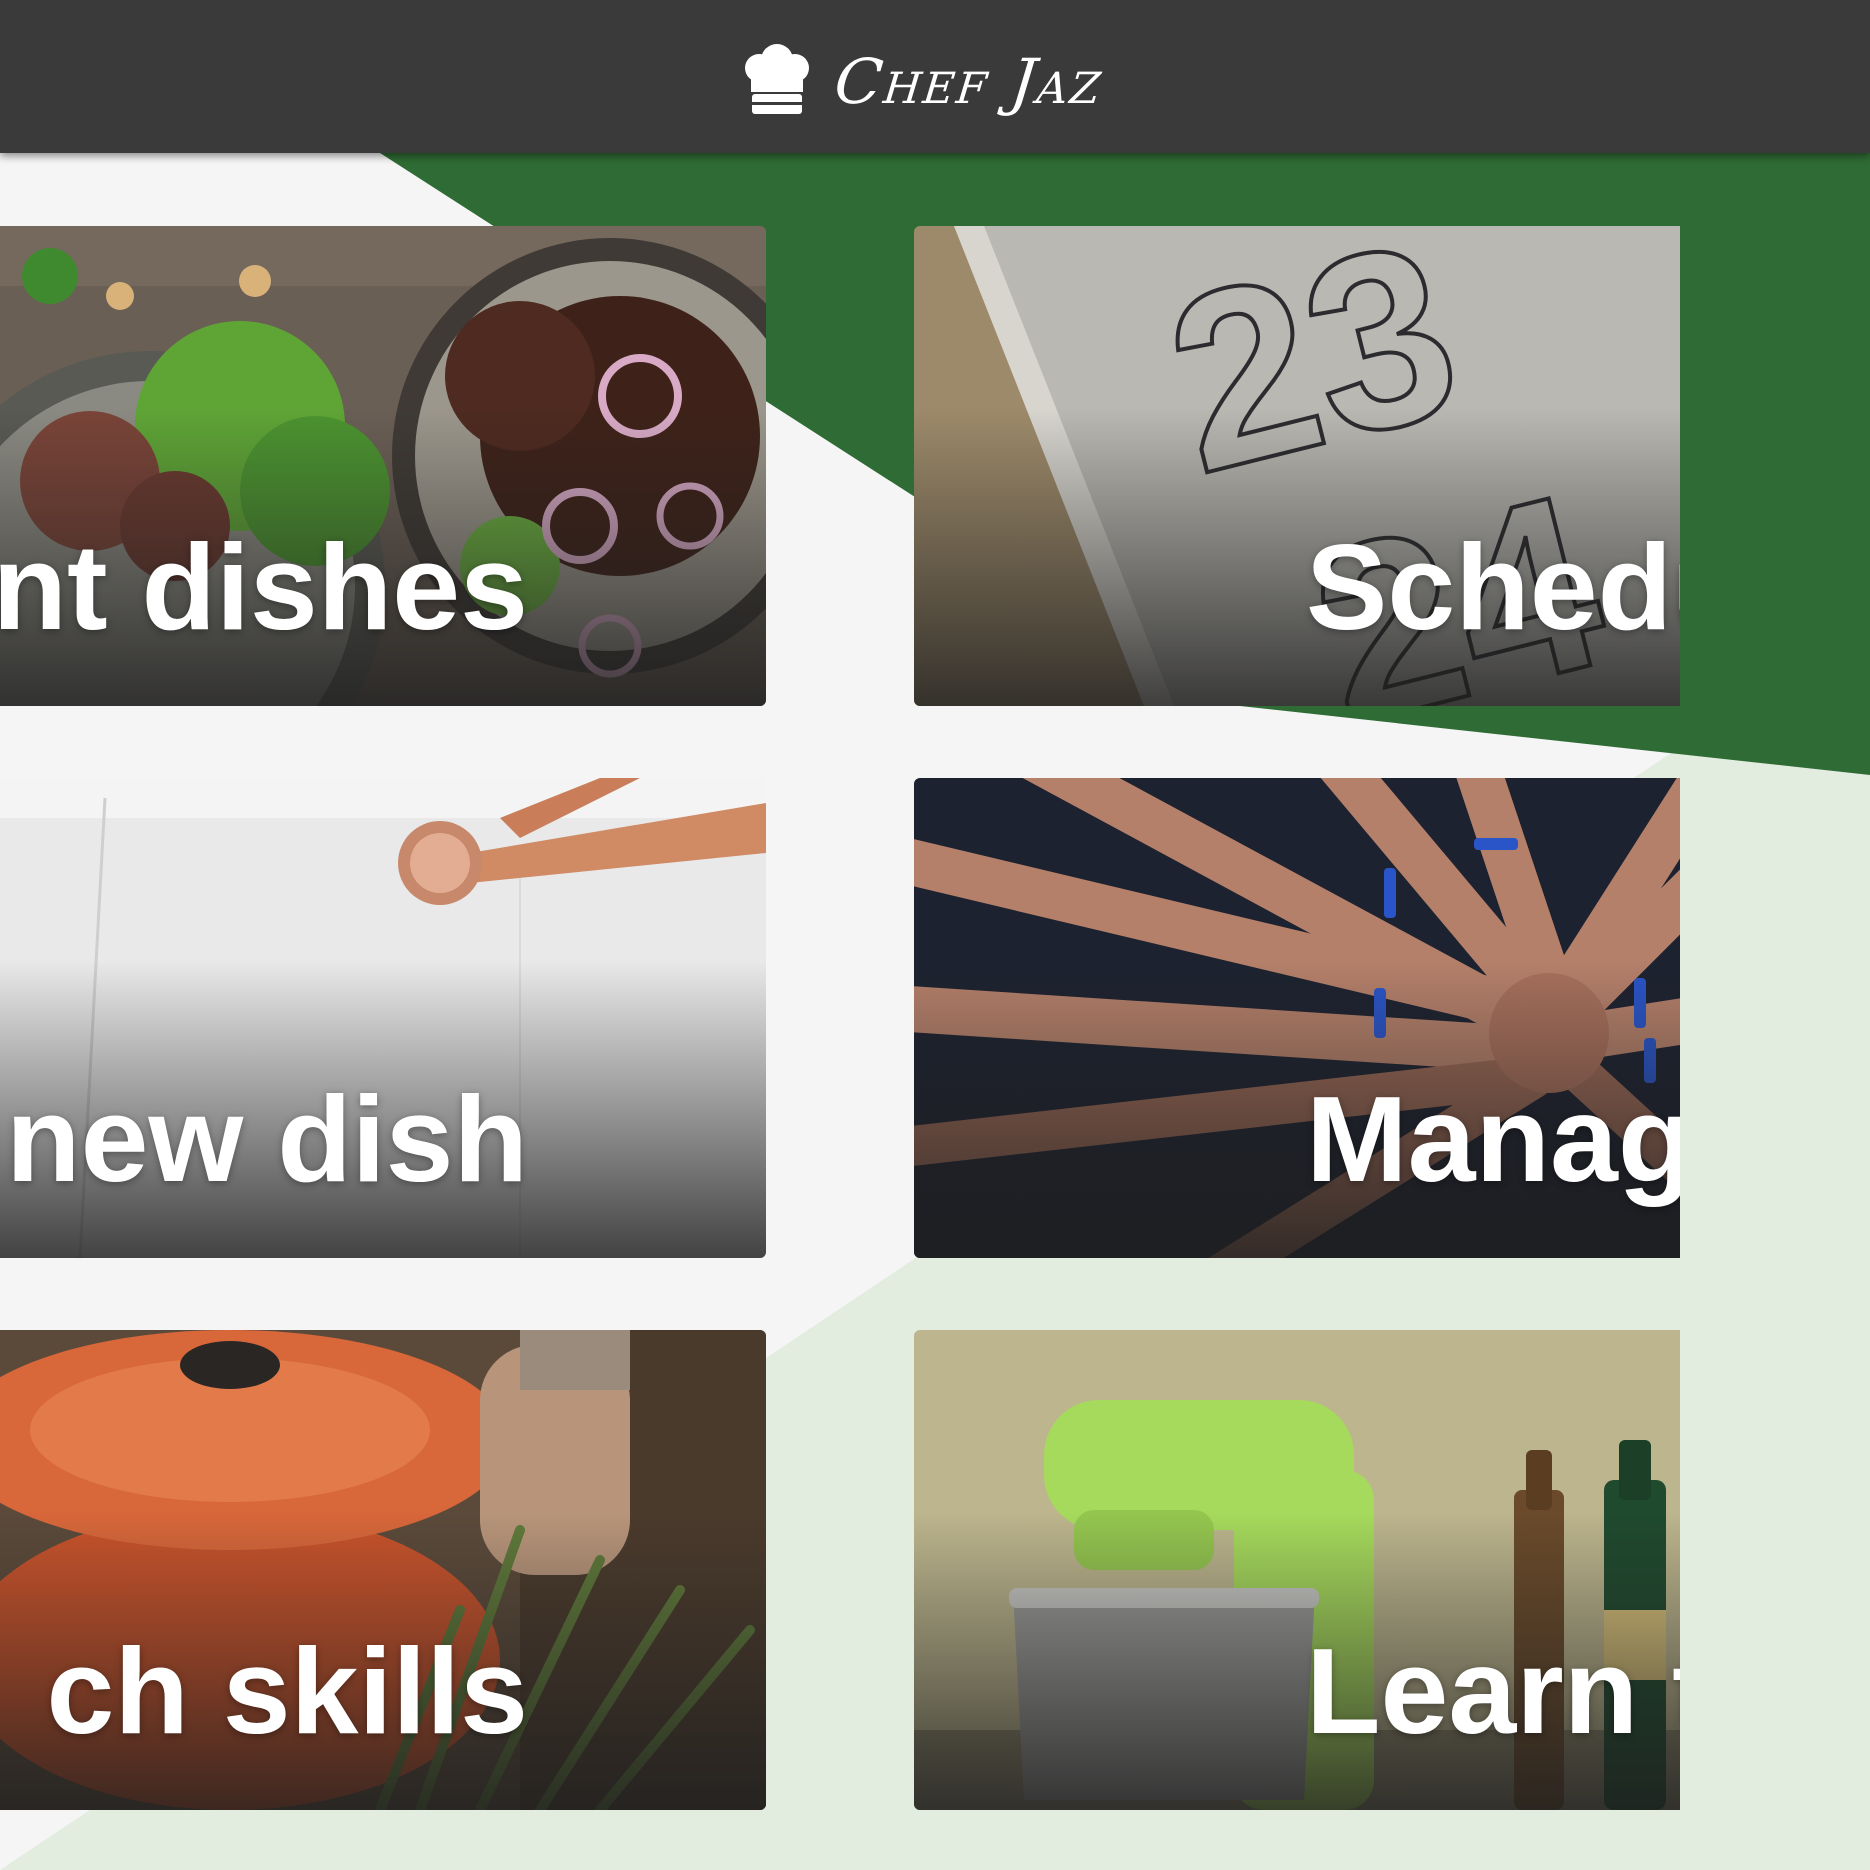 This screenshot has height=1870, width=1870. What do you see at coordinates (383, 1018) in the screenshot?
I see `tile-new-dish: a new dish` at bounding box center [383, 1018].